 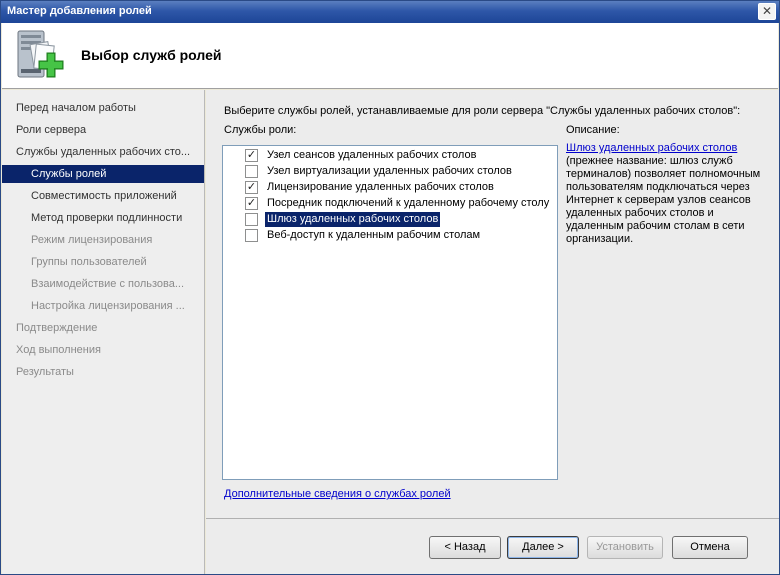 I want to click on page-title: Выбор служб ролей, so click(x=151, y=55).